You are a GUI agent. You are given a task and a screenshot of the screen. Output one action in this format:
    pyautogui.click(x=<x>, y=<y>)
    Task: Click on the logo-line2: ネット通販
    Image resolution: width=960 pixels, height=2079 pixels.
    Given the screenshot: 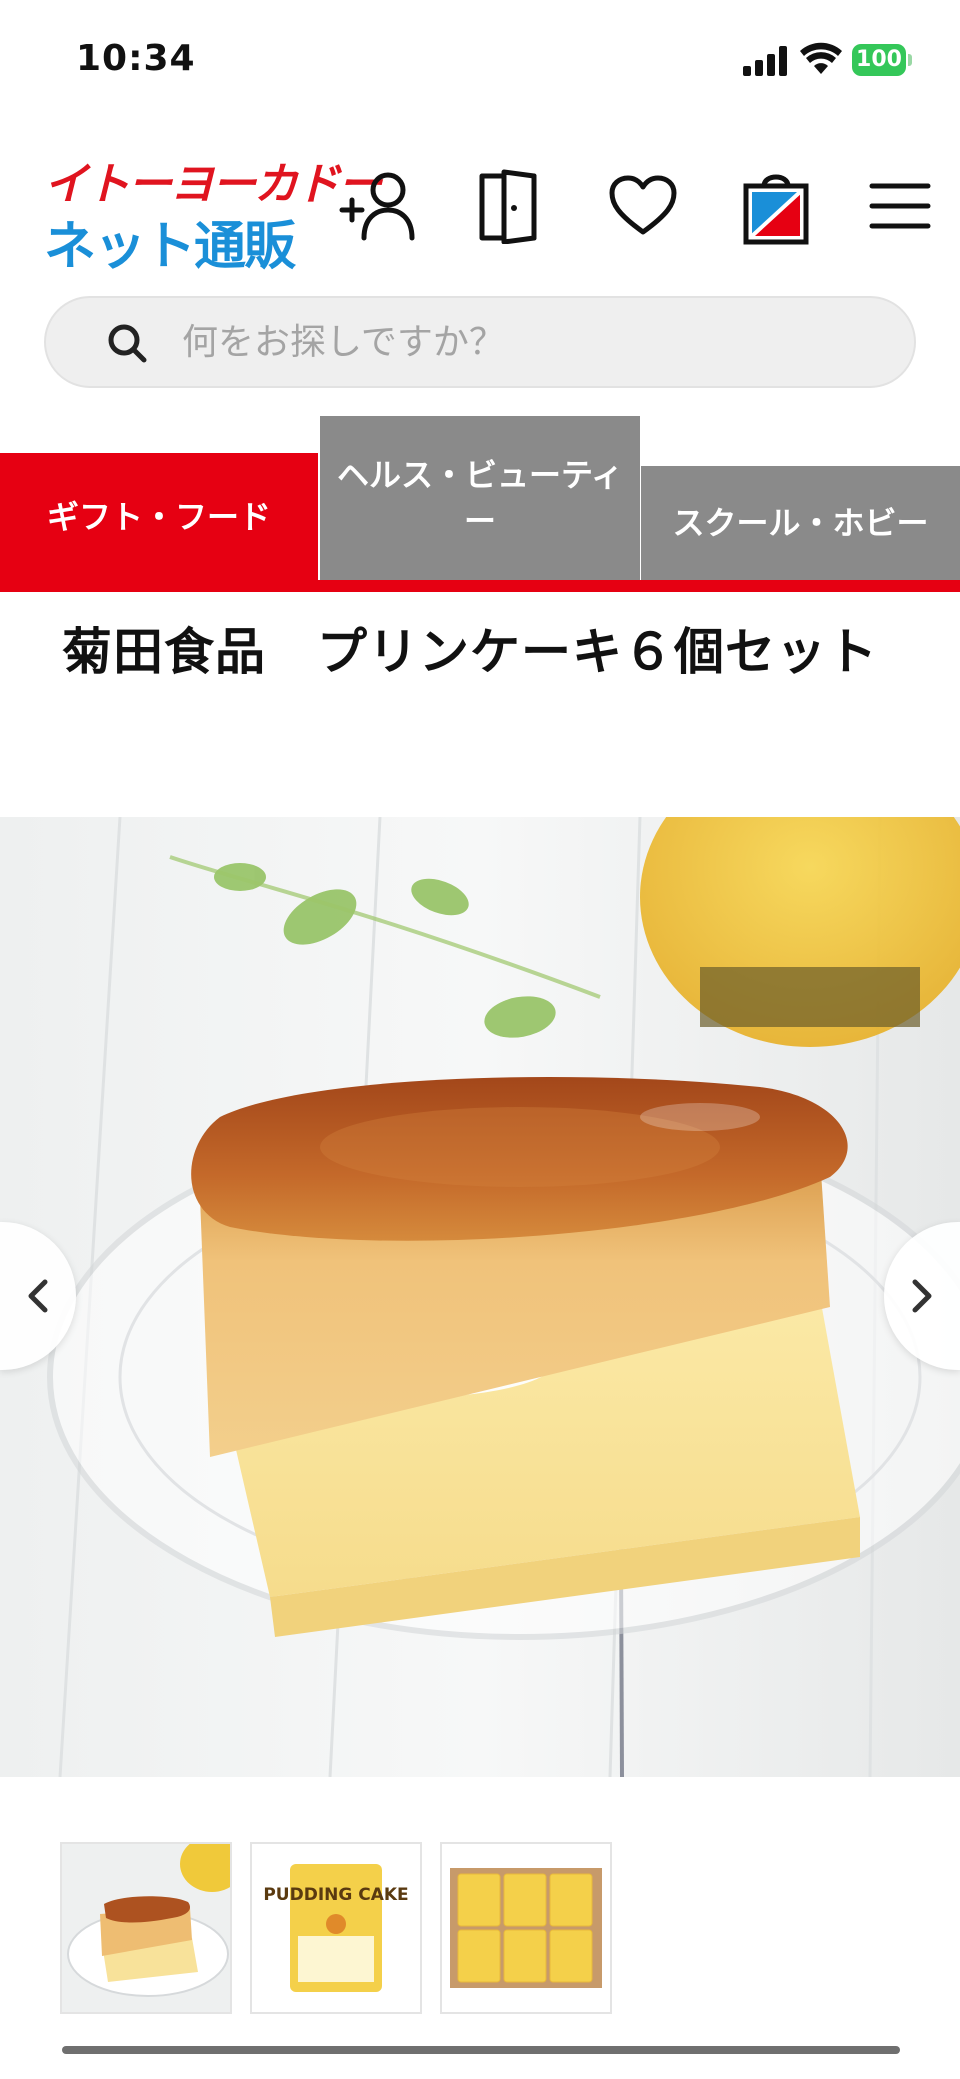 What is the action you would take?
    pyautogui.click(x=170, y=247)
    